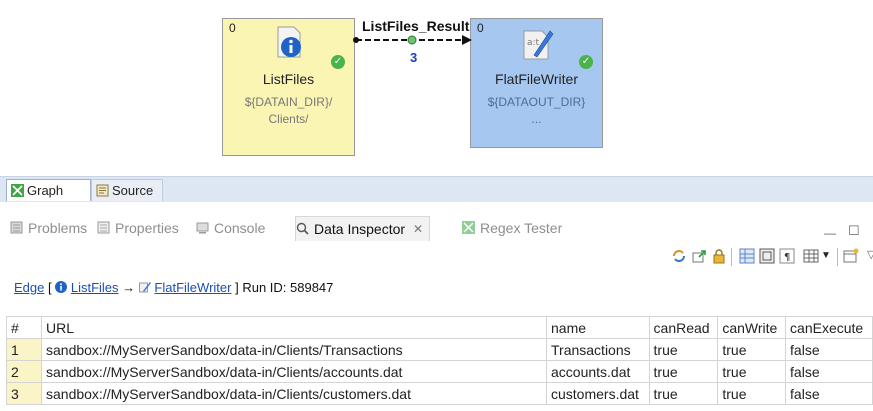  I want to click on problems-icon, so click(16, 227).